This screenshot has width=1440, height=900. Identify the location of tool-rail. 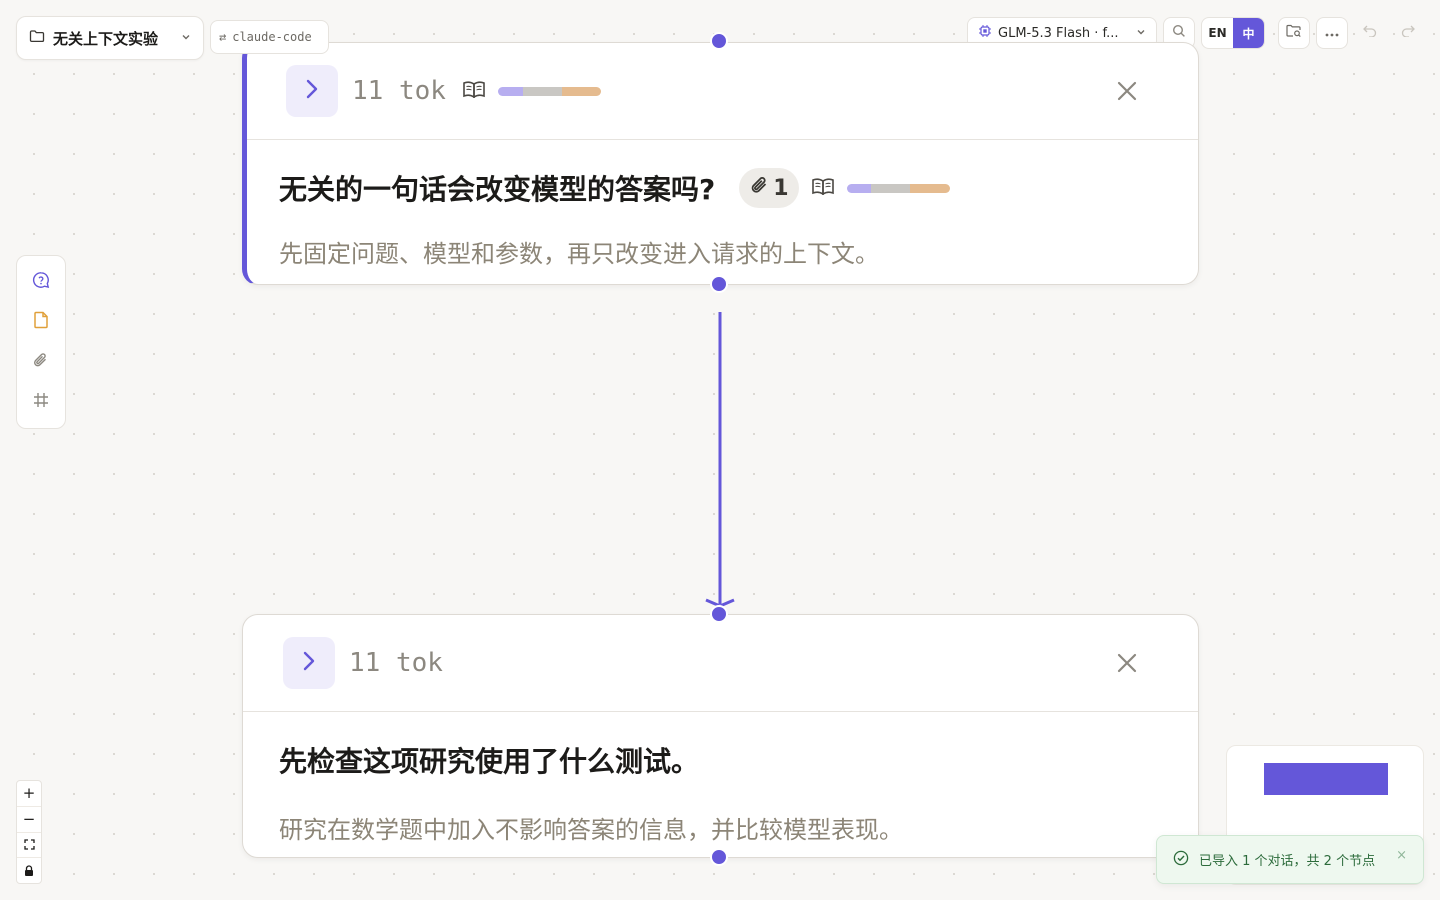
(41, 342).